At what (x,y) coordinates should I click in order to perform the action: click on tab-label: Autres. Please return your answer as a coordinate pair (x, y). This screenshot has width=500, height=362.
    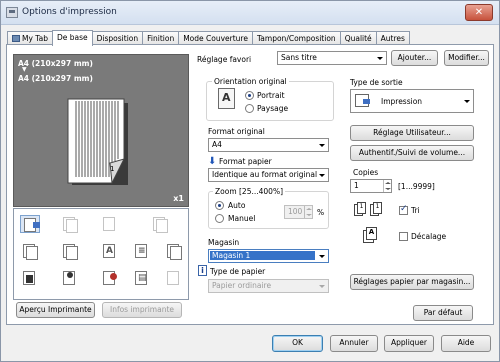
    Looking at the image, I should click on (392, 38).